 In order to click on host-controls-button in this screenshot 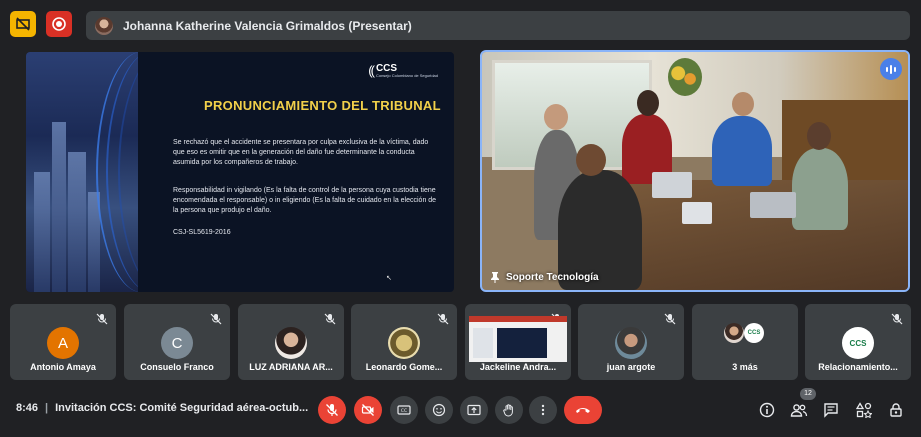, I will do `click(896, 410)`.